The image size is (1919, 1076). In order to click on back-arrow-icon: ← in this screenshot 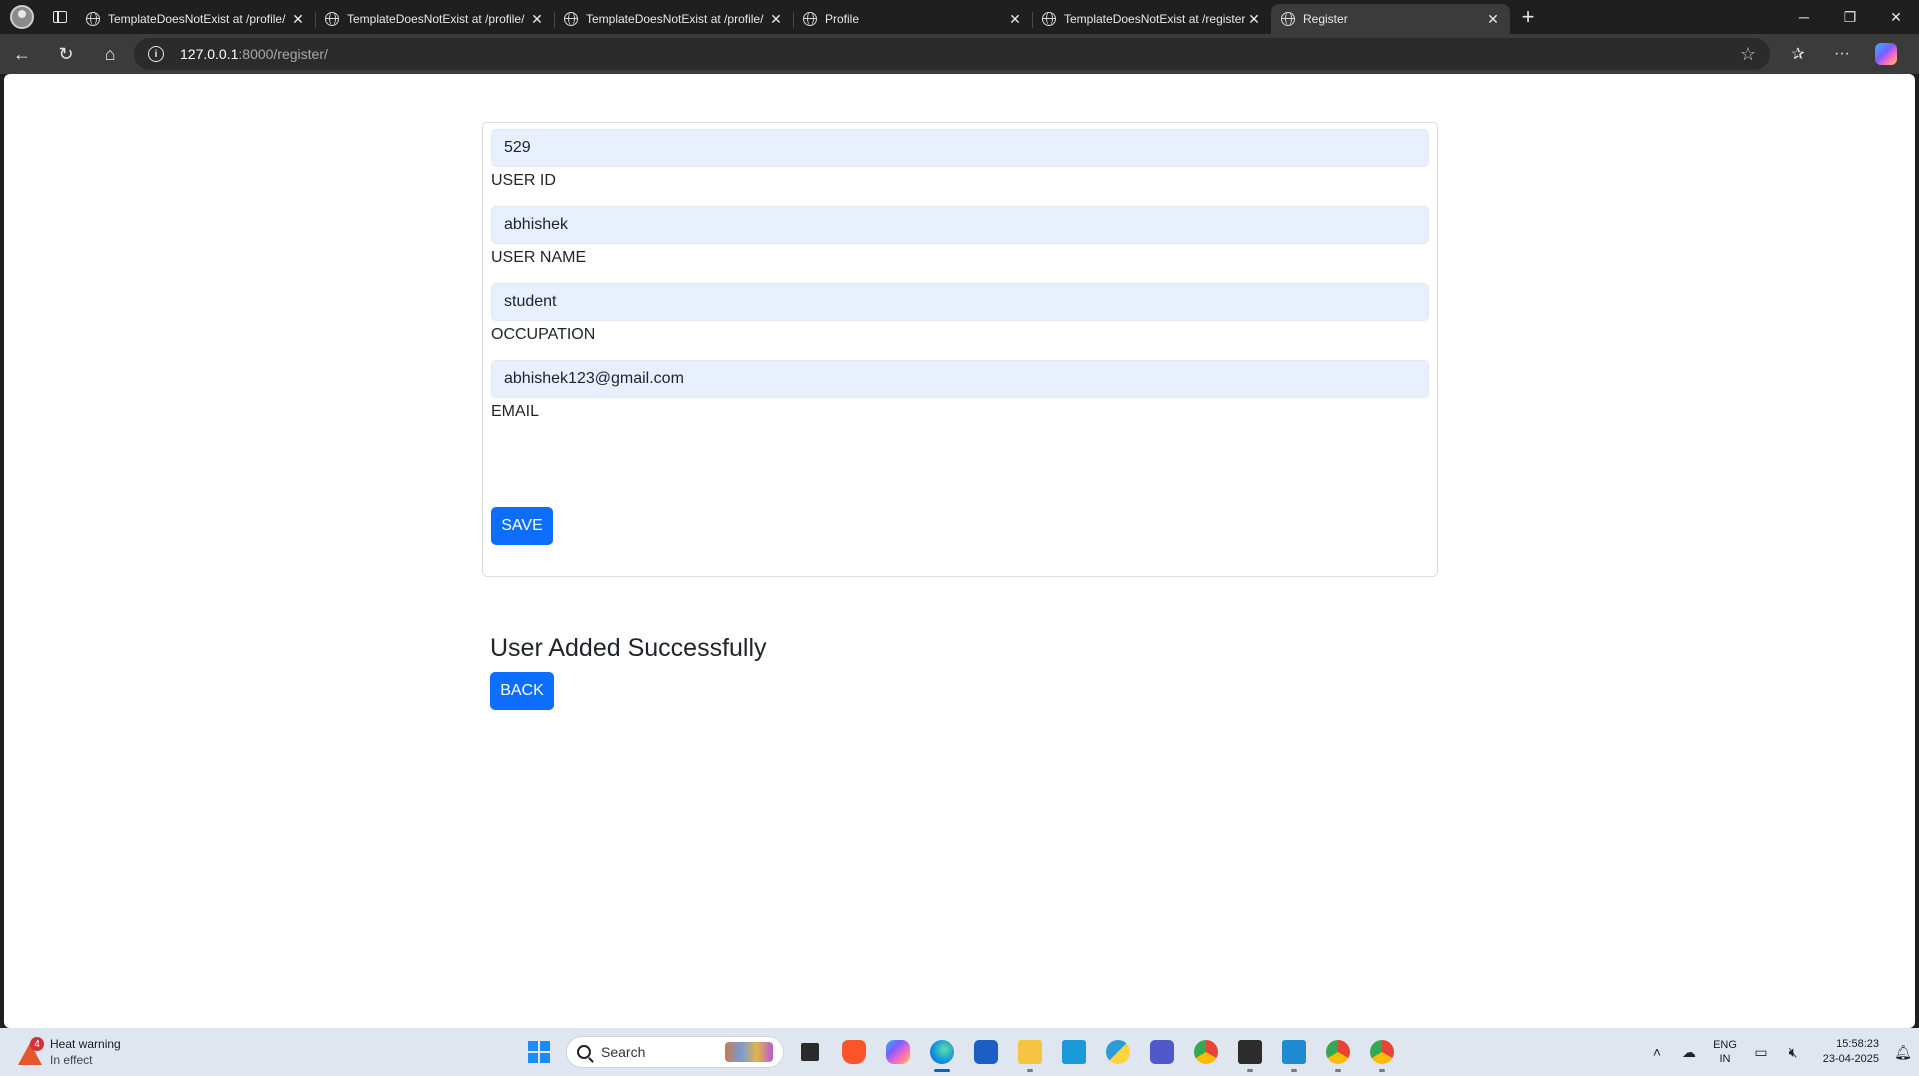, I will do `click(22, 54)`.